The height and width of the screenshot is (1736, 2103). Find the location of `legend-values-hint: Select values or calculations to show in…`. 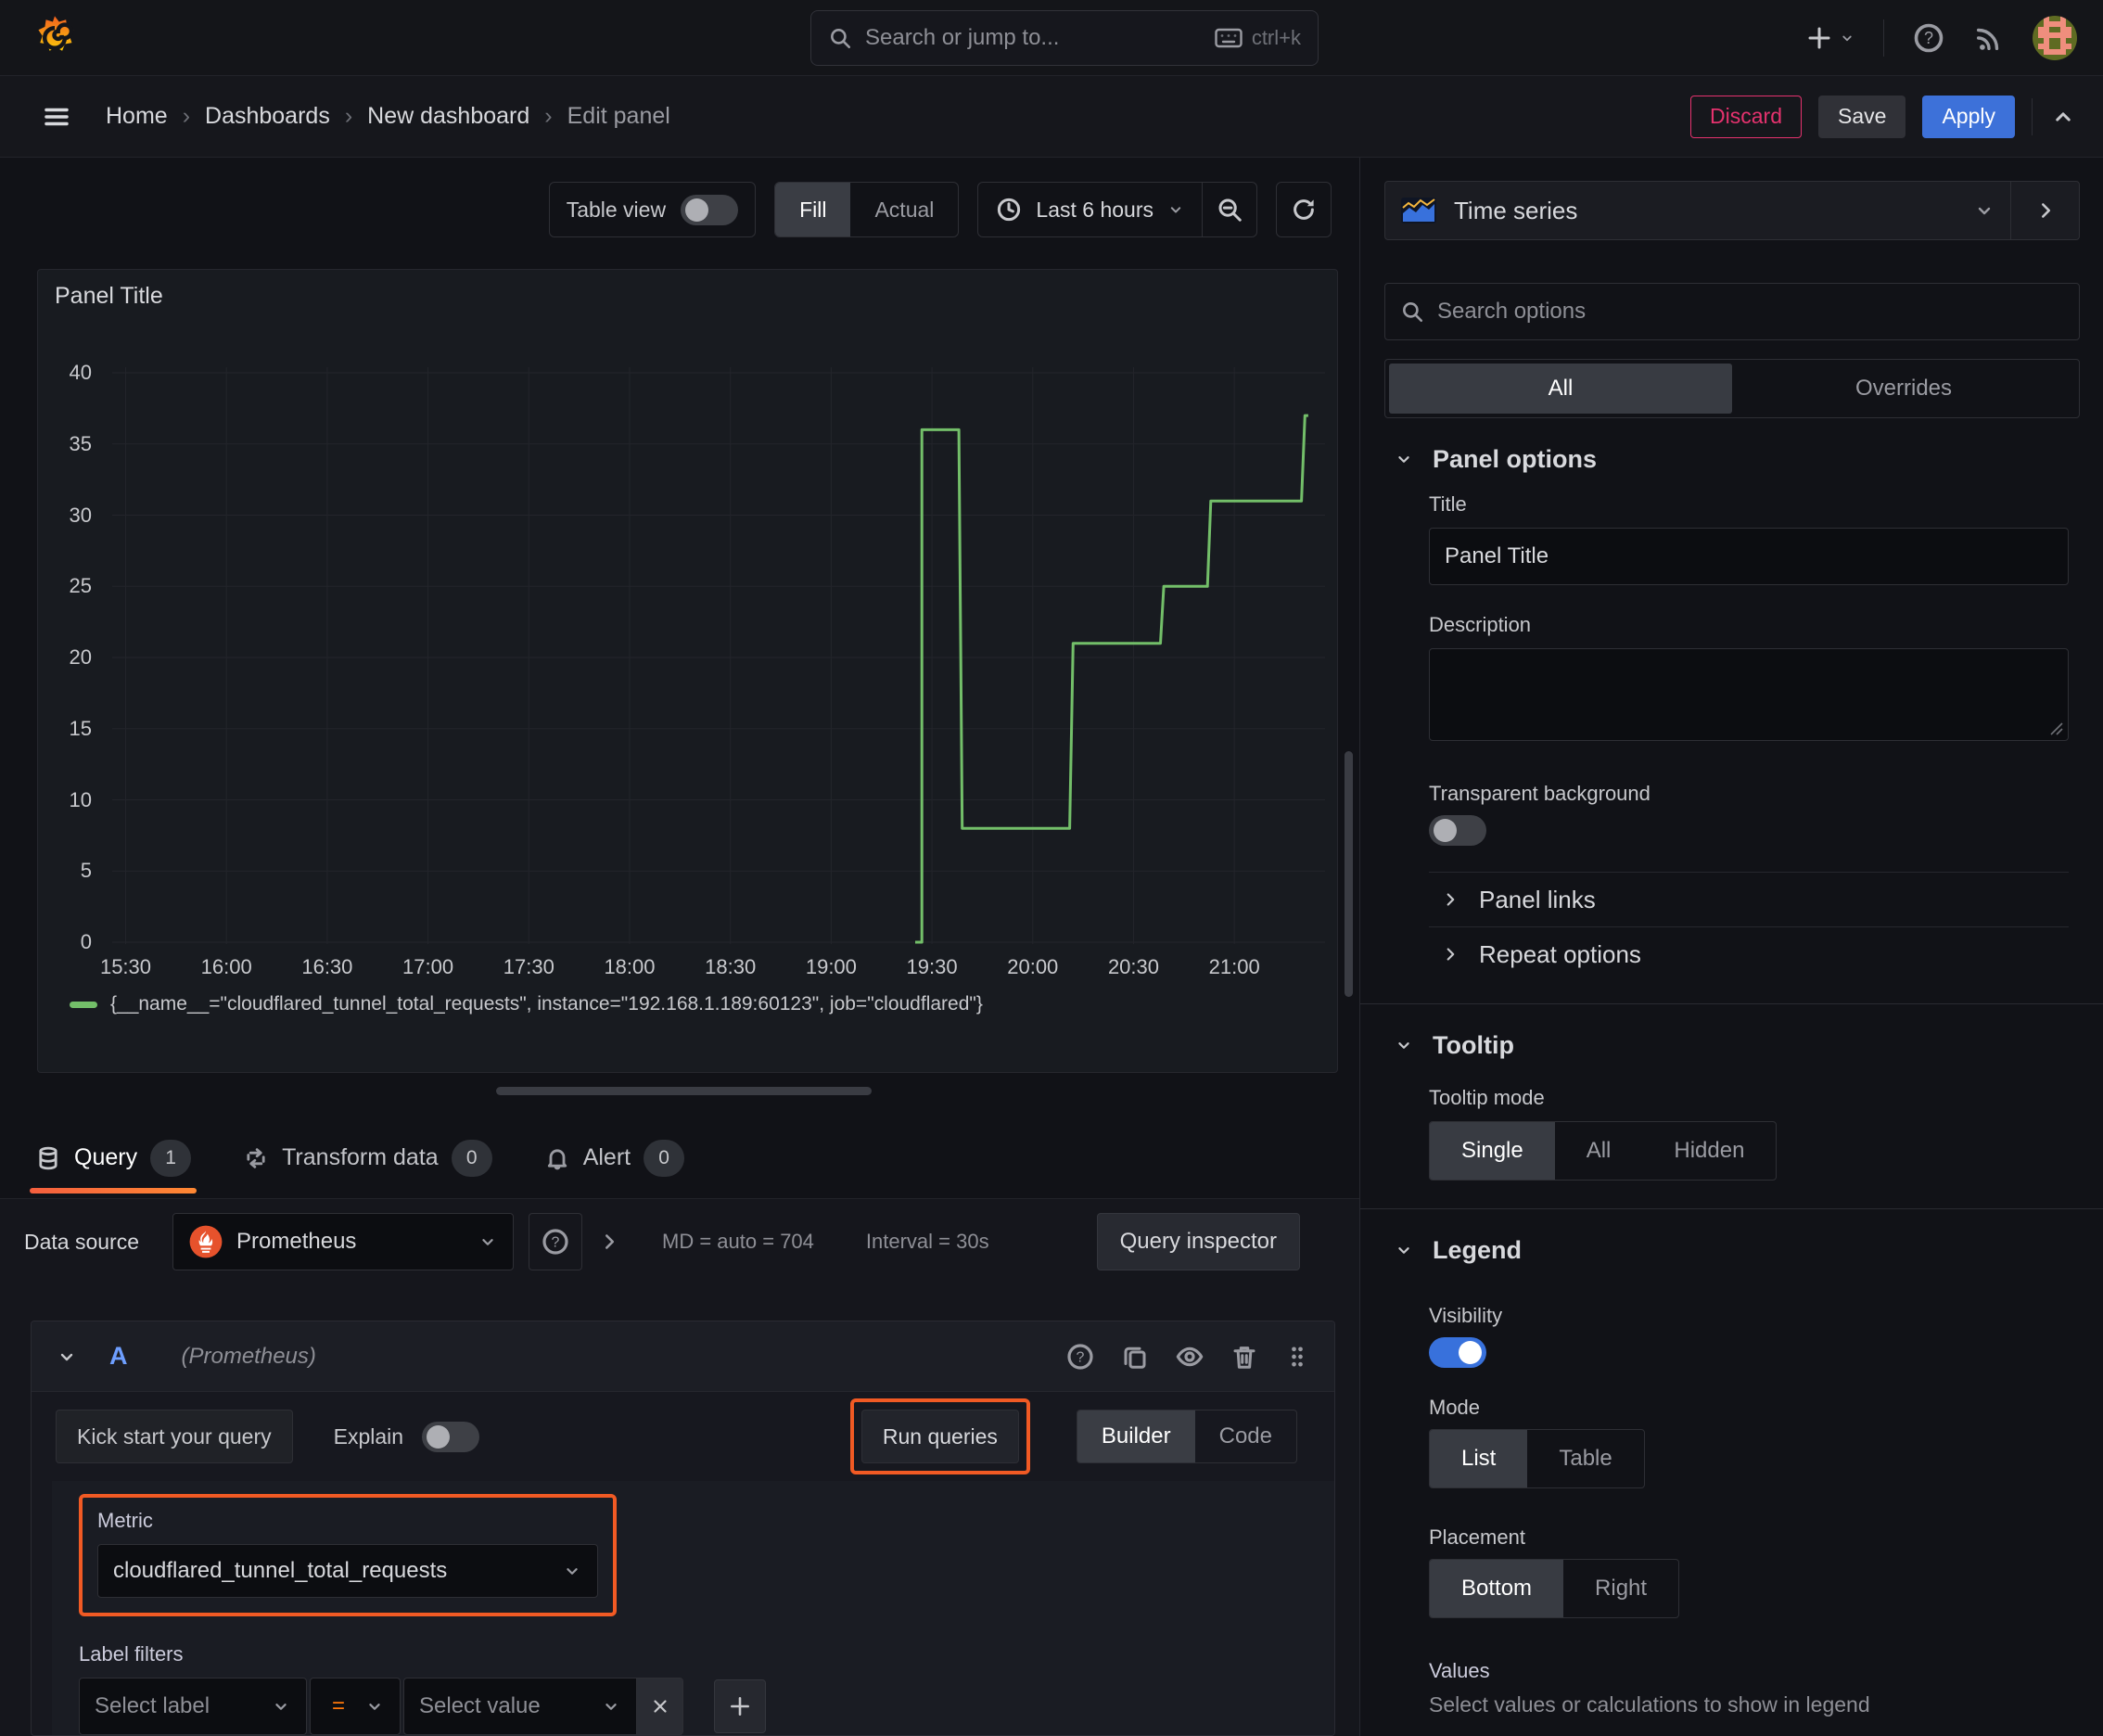

legend-values-hint: Select values or calculations to show in… is located at coordinates (1649, 1704).